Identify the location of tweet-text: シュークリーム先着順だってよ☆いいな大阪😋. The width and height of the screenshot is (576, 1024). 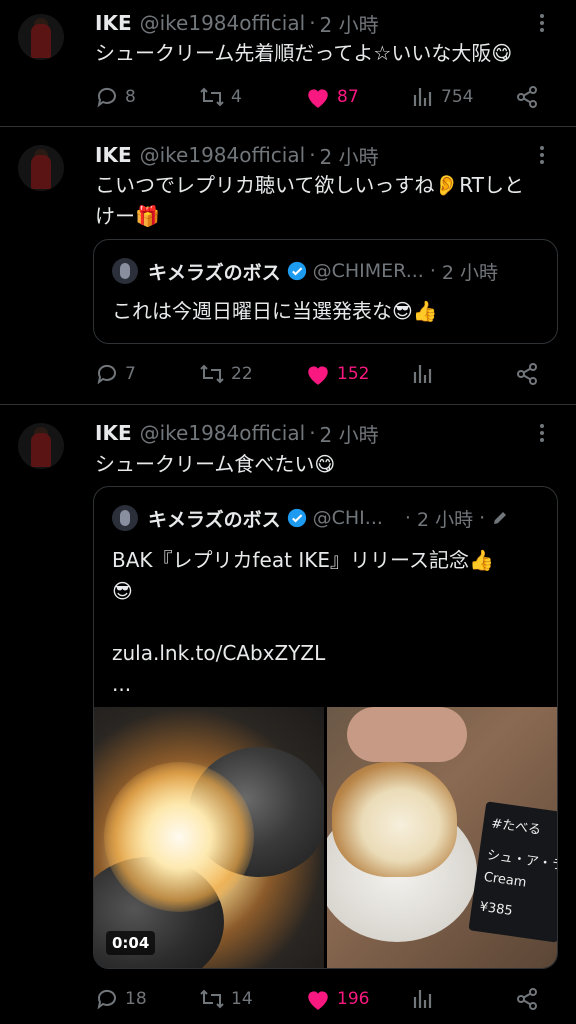
(304, 53).